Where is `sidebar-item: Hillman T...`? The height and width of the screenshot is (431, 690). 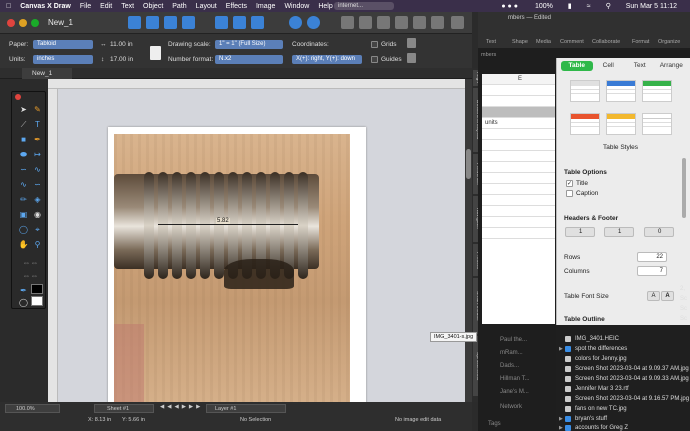 sidebar-item: Hillman T... is located at coordinates (515, 379).